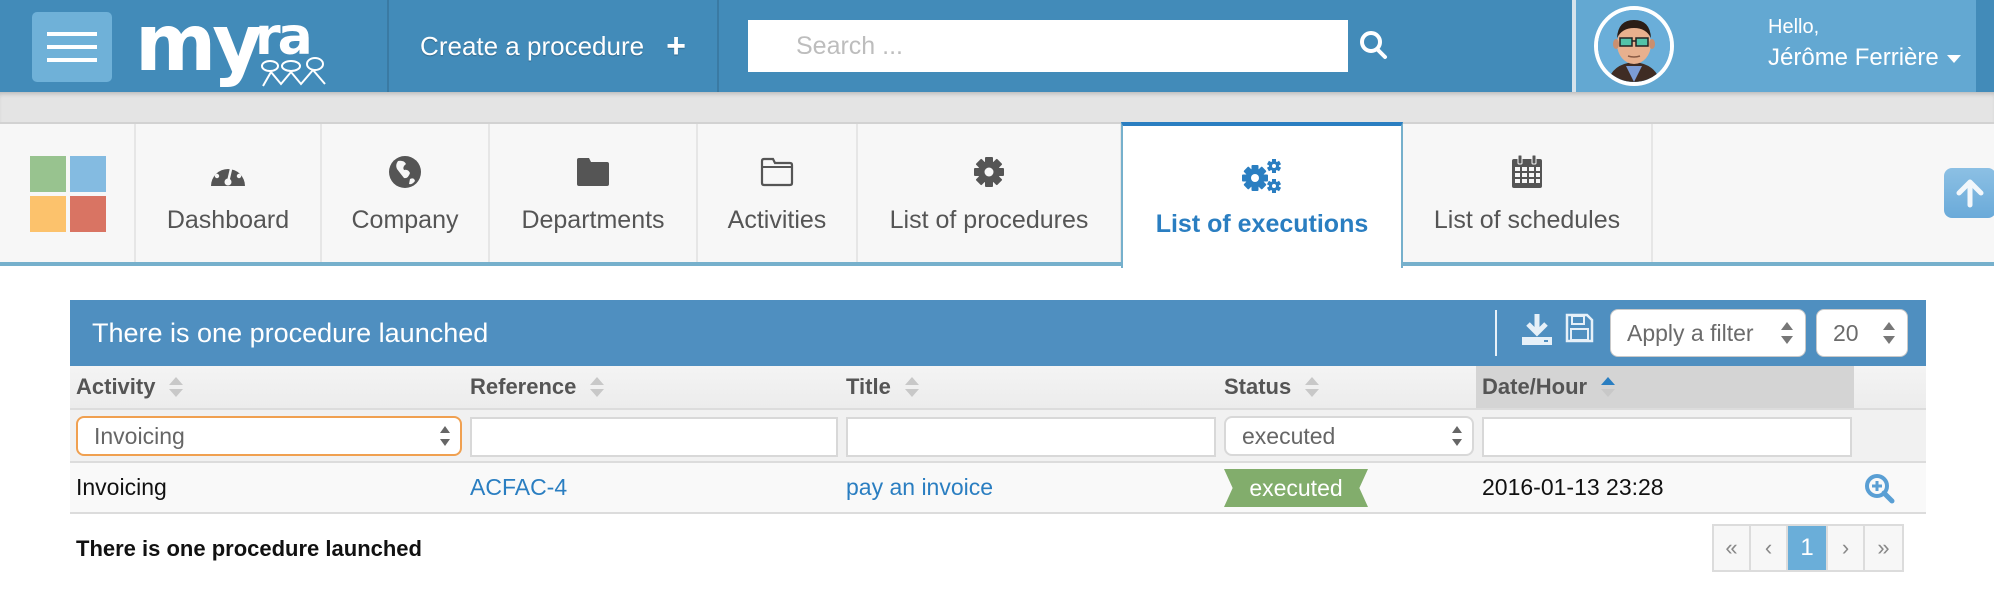 The height and width of the screenshot is (606, 1994). Describe the element at coordinates (868, 386) in the screenshot. I see `column-label: Title` at that location.